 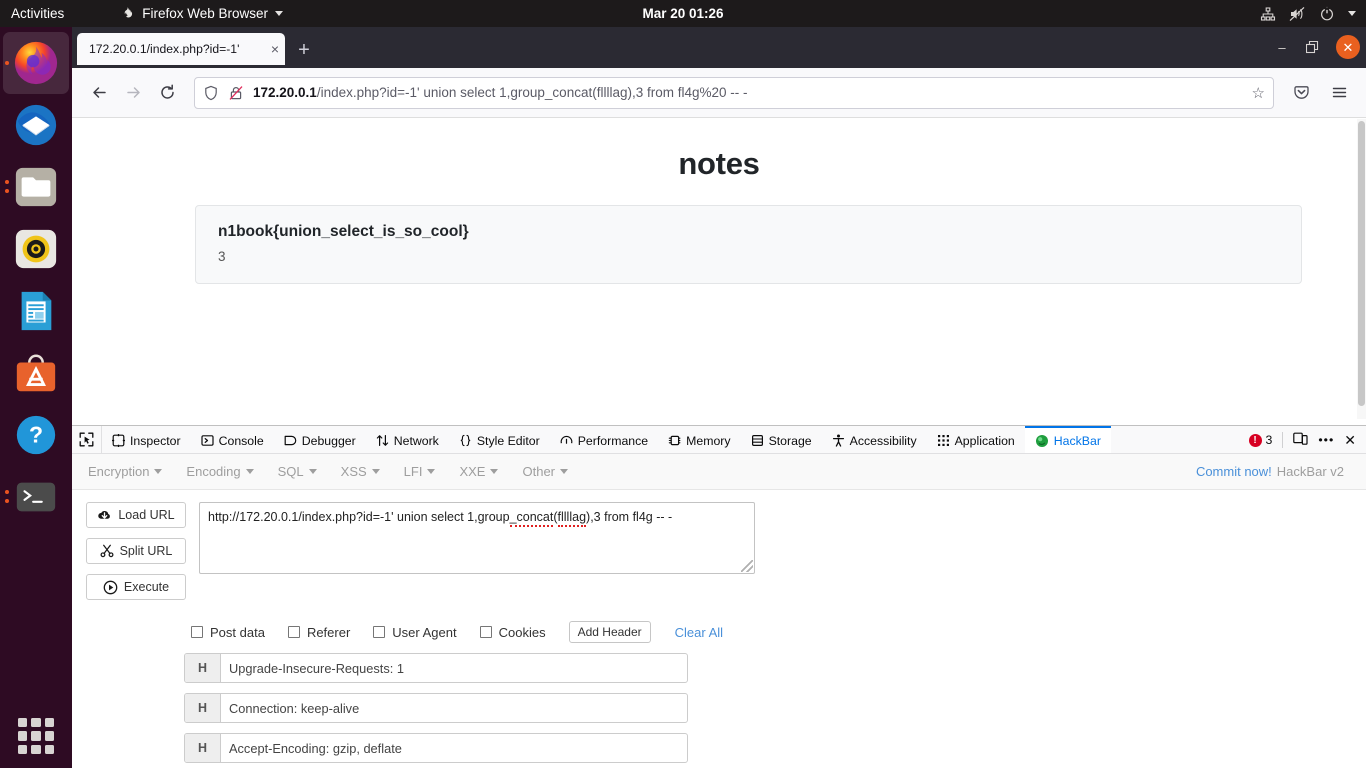 I want to click on back-button, so click(x=99, y=93).